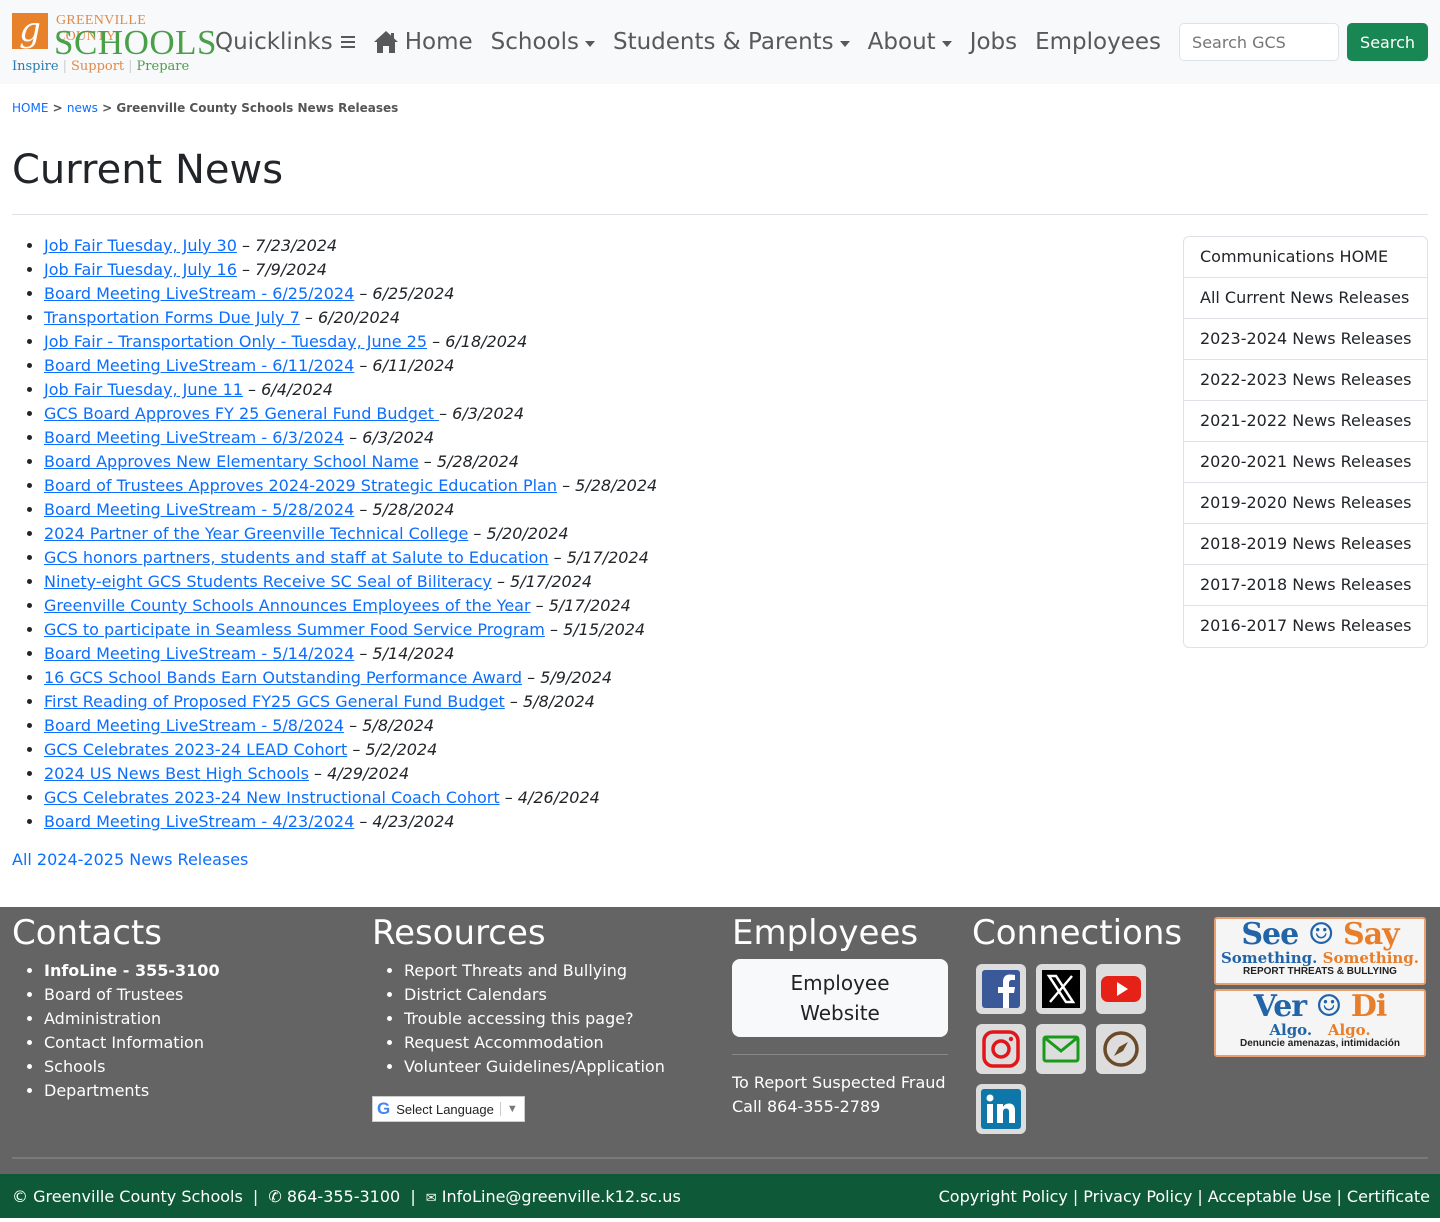 This screenshot has width=1440, height=1222. I want to click on policy-link: Copyright Policy, so click(1003, 1196).